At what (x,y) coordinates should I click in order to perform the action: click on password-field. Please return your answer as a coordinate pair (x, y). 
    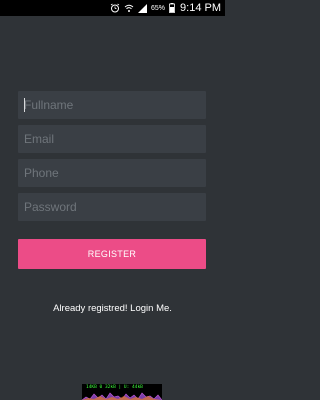
    Looking at the image, I should click on (112, 207).